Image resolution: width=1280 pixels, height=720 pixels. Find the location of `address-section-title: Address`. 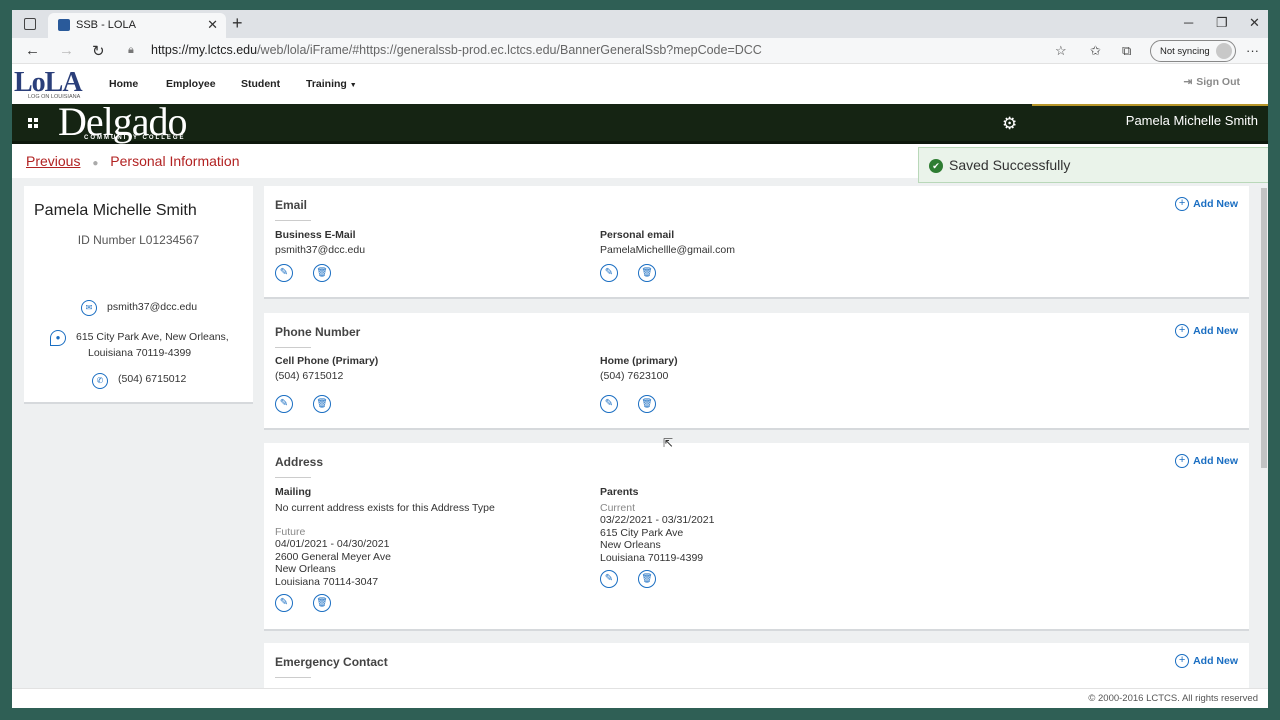

address-section-title: Address is located at coordinates (299, 462).